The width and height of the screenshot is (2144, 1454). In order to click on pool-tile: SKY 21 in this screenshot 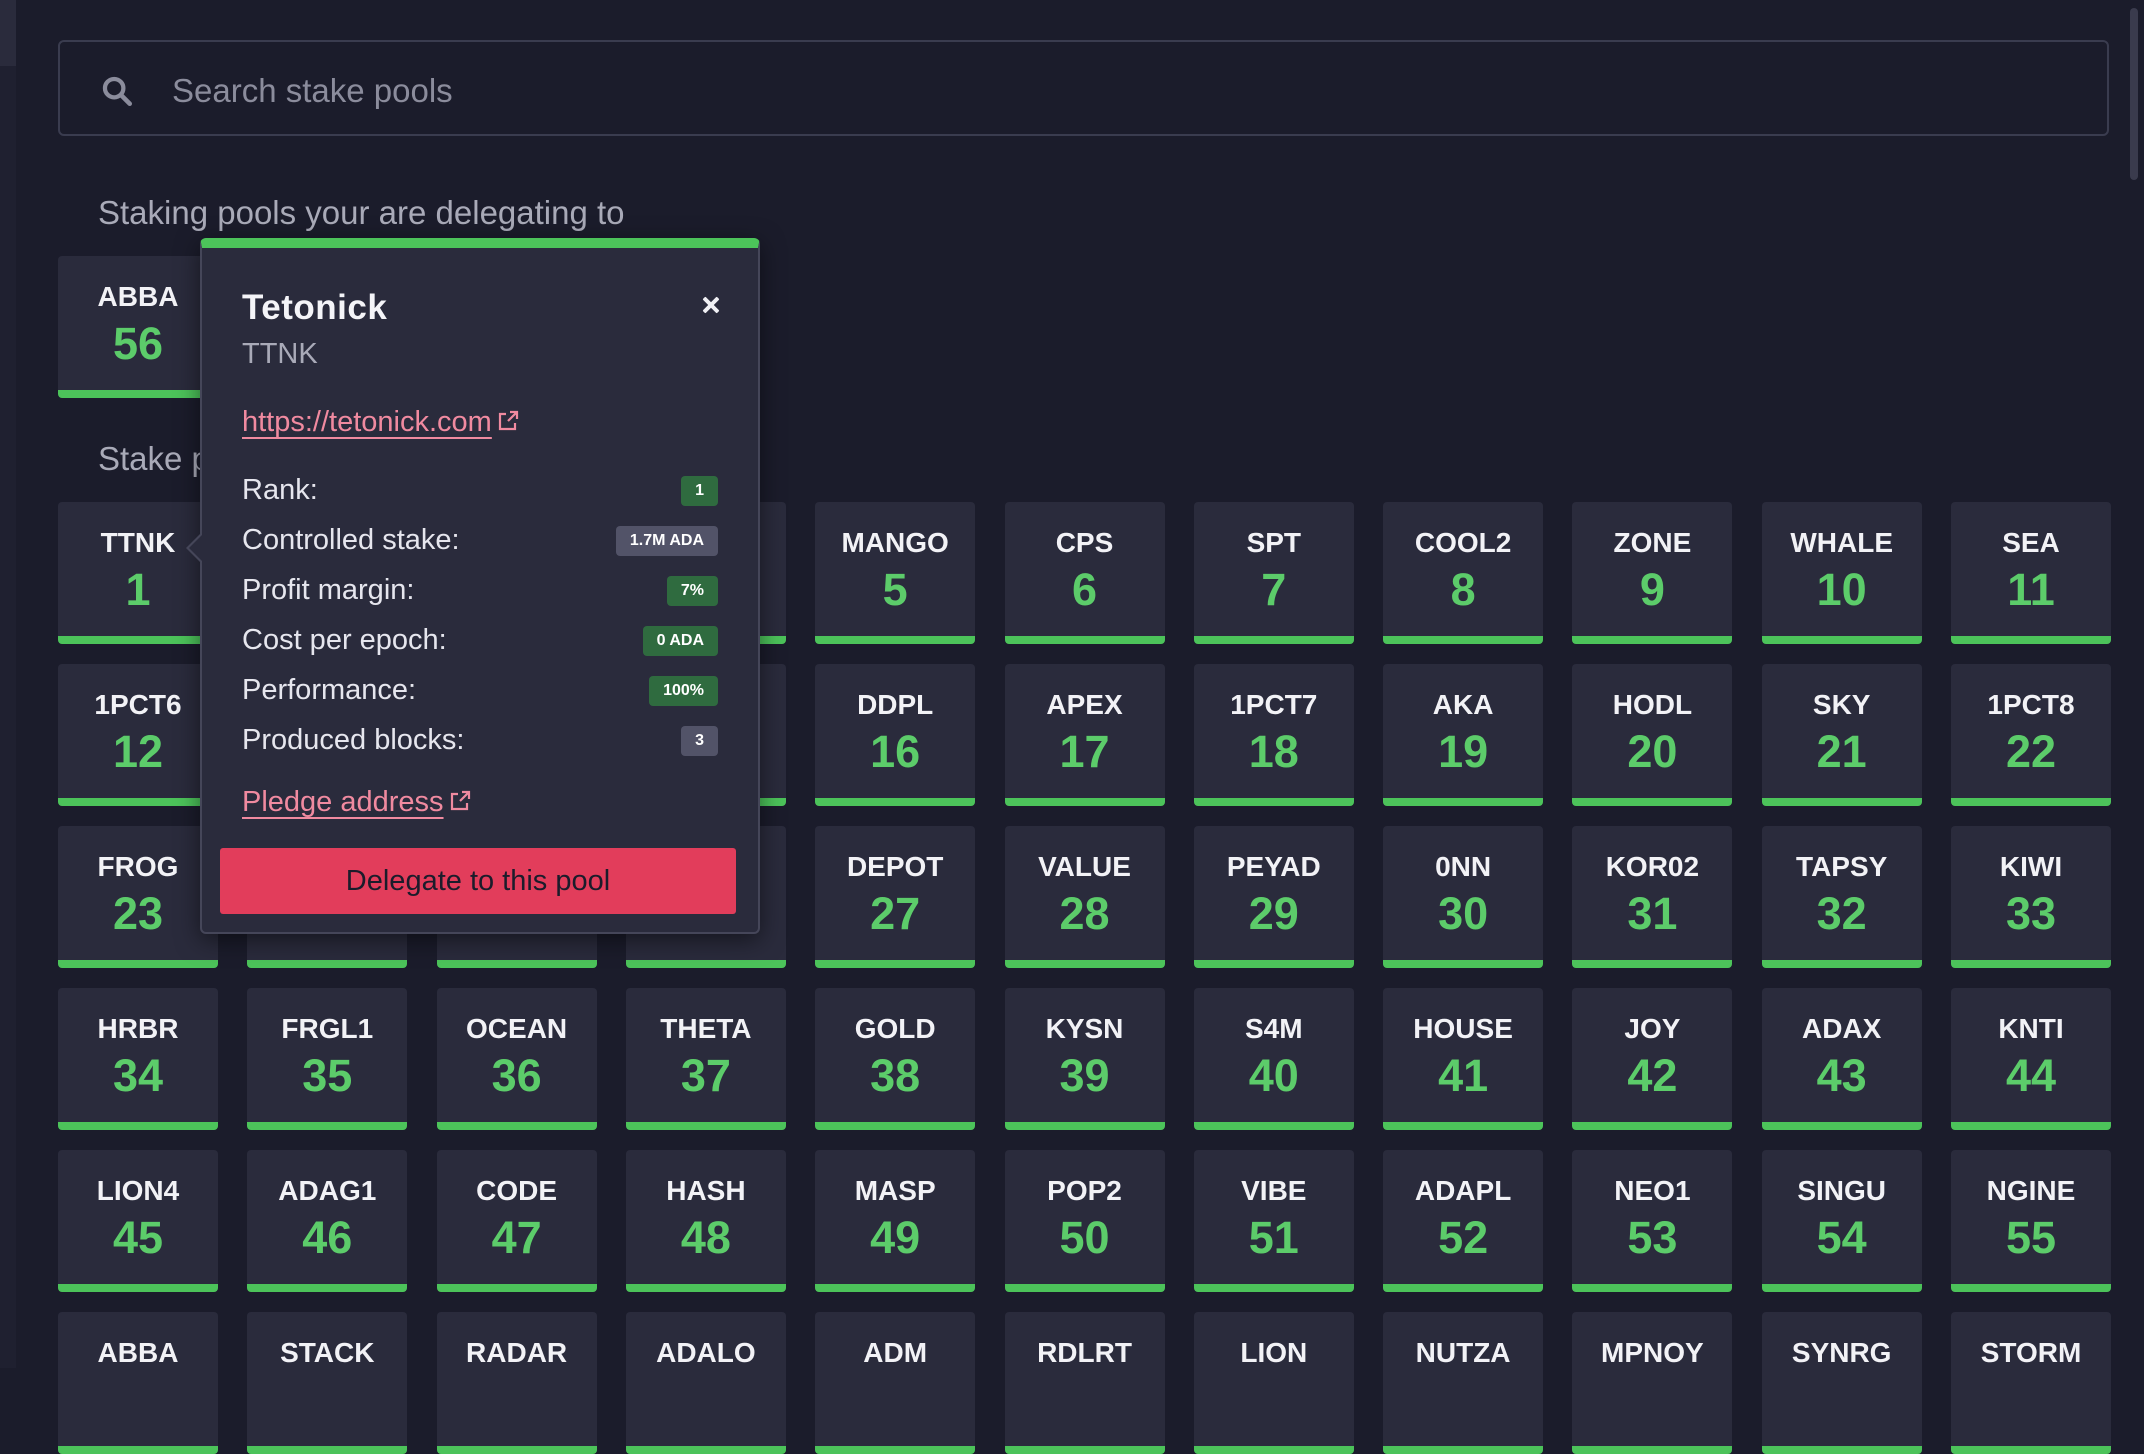, I will do `click(1841, 735)`.